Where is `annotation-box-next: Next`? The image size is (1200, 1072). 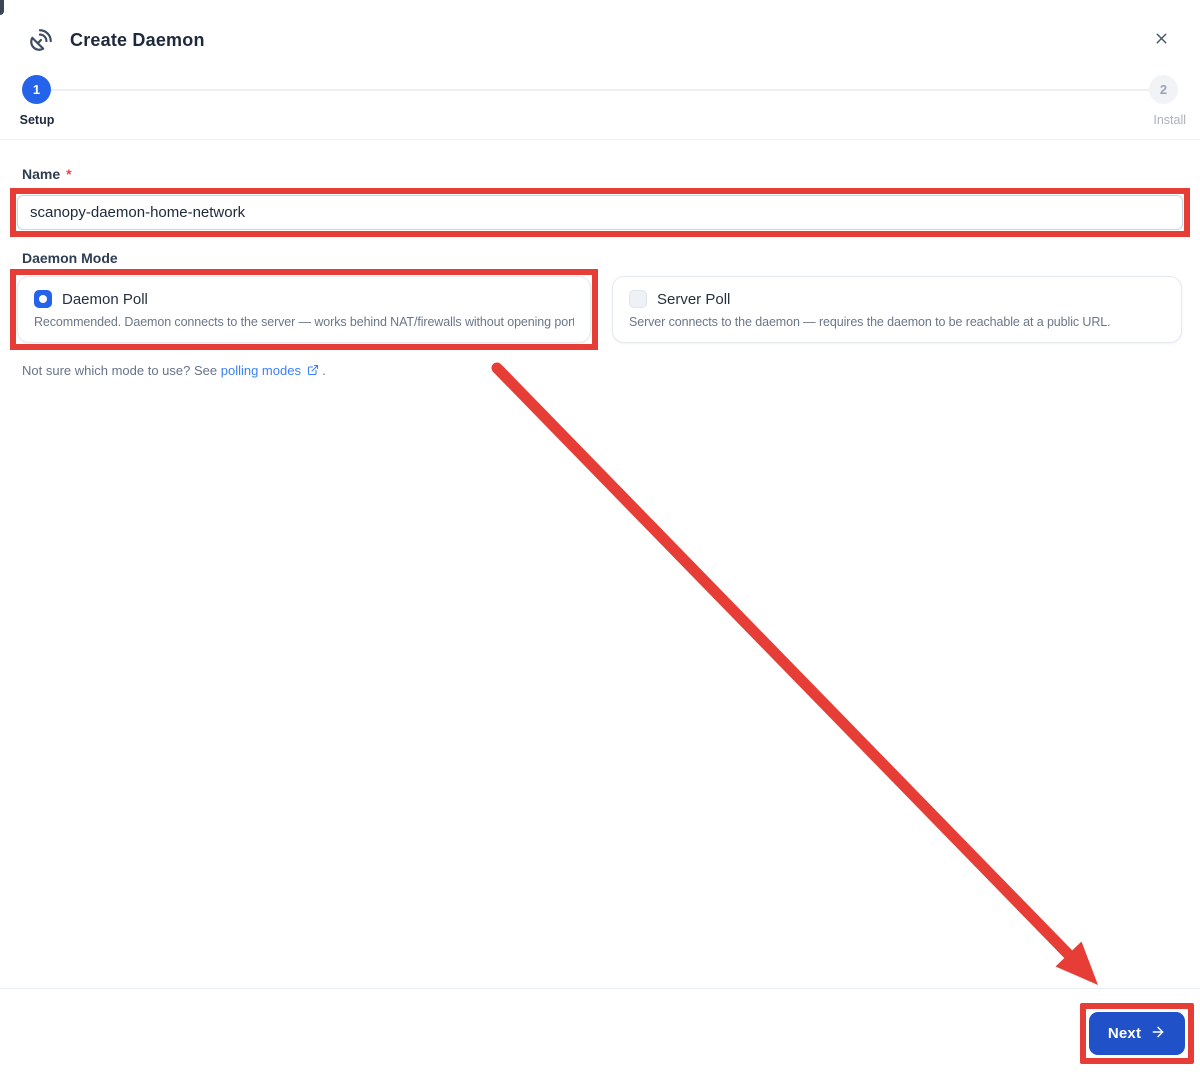 annotation-box-next: Next is located at coordinates (1137, 1033).